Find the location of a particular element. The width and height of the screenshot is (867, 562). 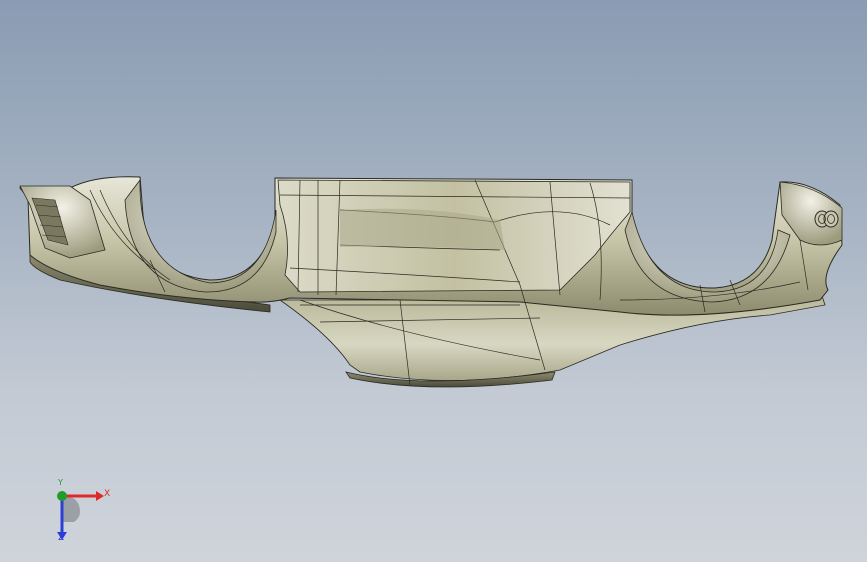

coordinate-triad: X Y Z is located at coordinates (84, 513).